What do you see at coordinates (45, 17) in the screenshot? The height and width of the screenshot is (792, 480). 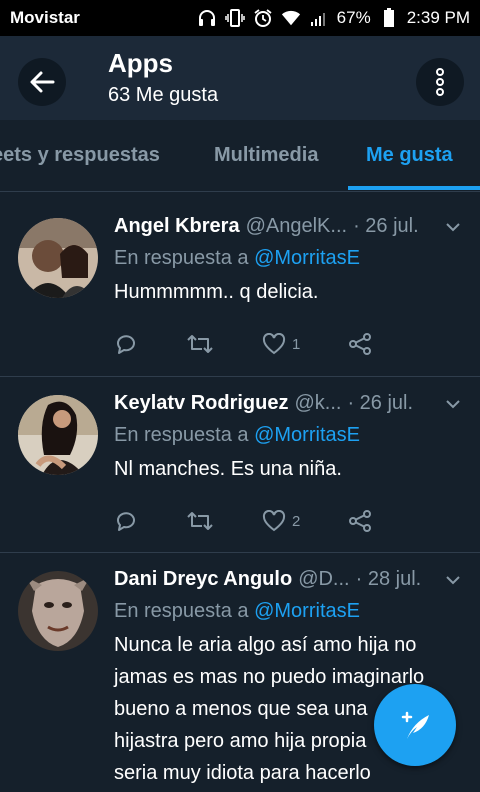 I see `carrier-name: Movistar` at bounding box center [45, 17].